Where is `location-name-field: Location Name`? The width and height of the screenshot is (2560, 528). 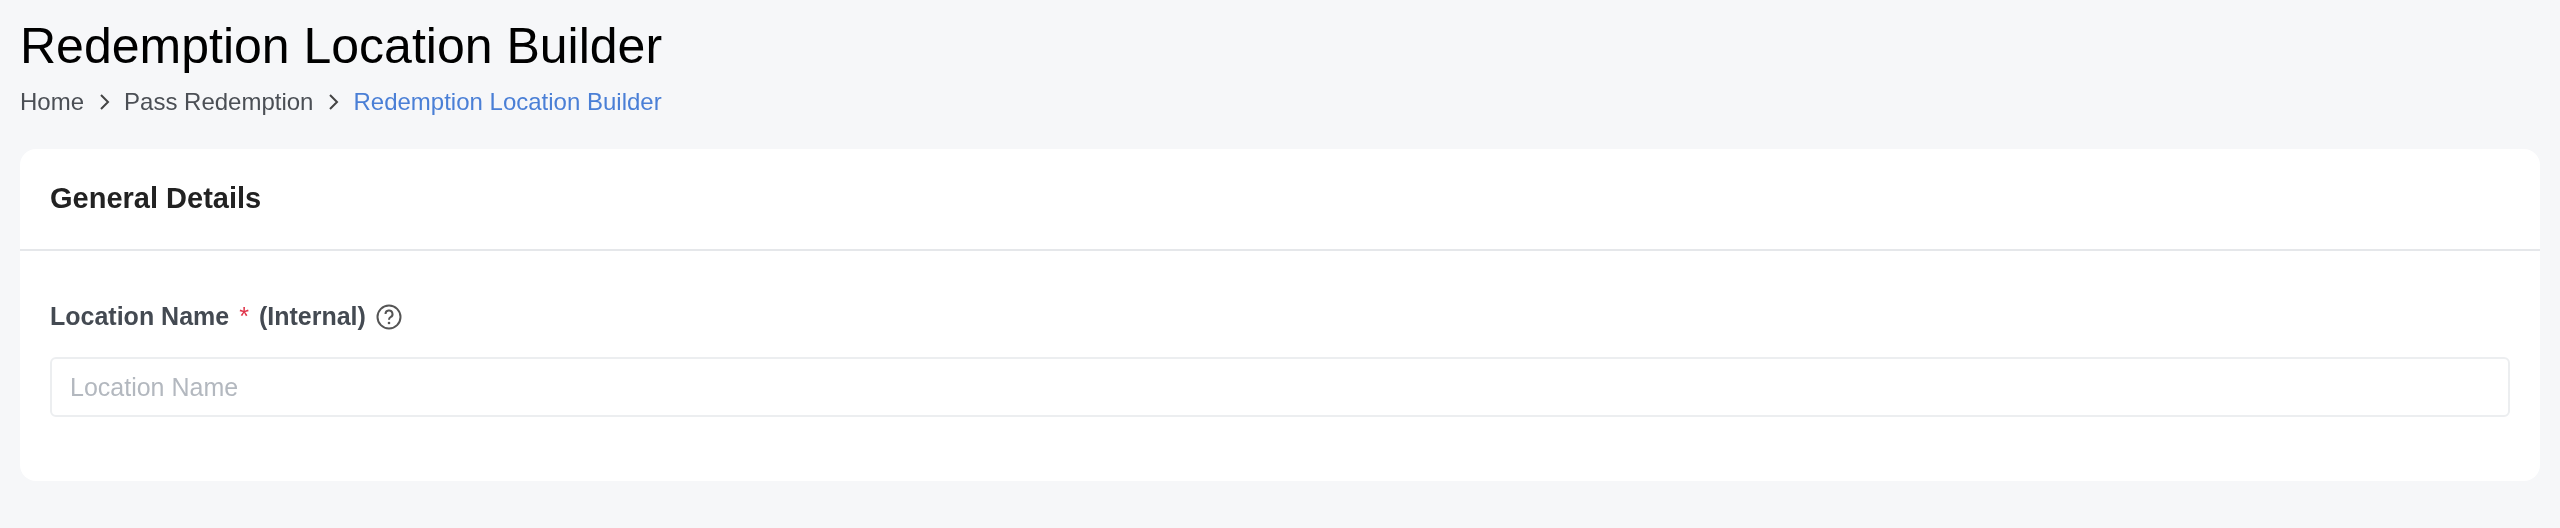
location-name-field: Location Name is located at coordinates (1280, 387).